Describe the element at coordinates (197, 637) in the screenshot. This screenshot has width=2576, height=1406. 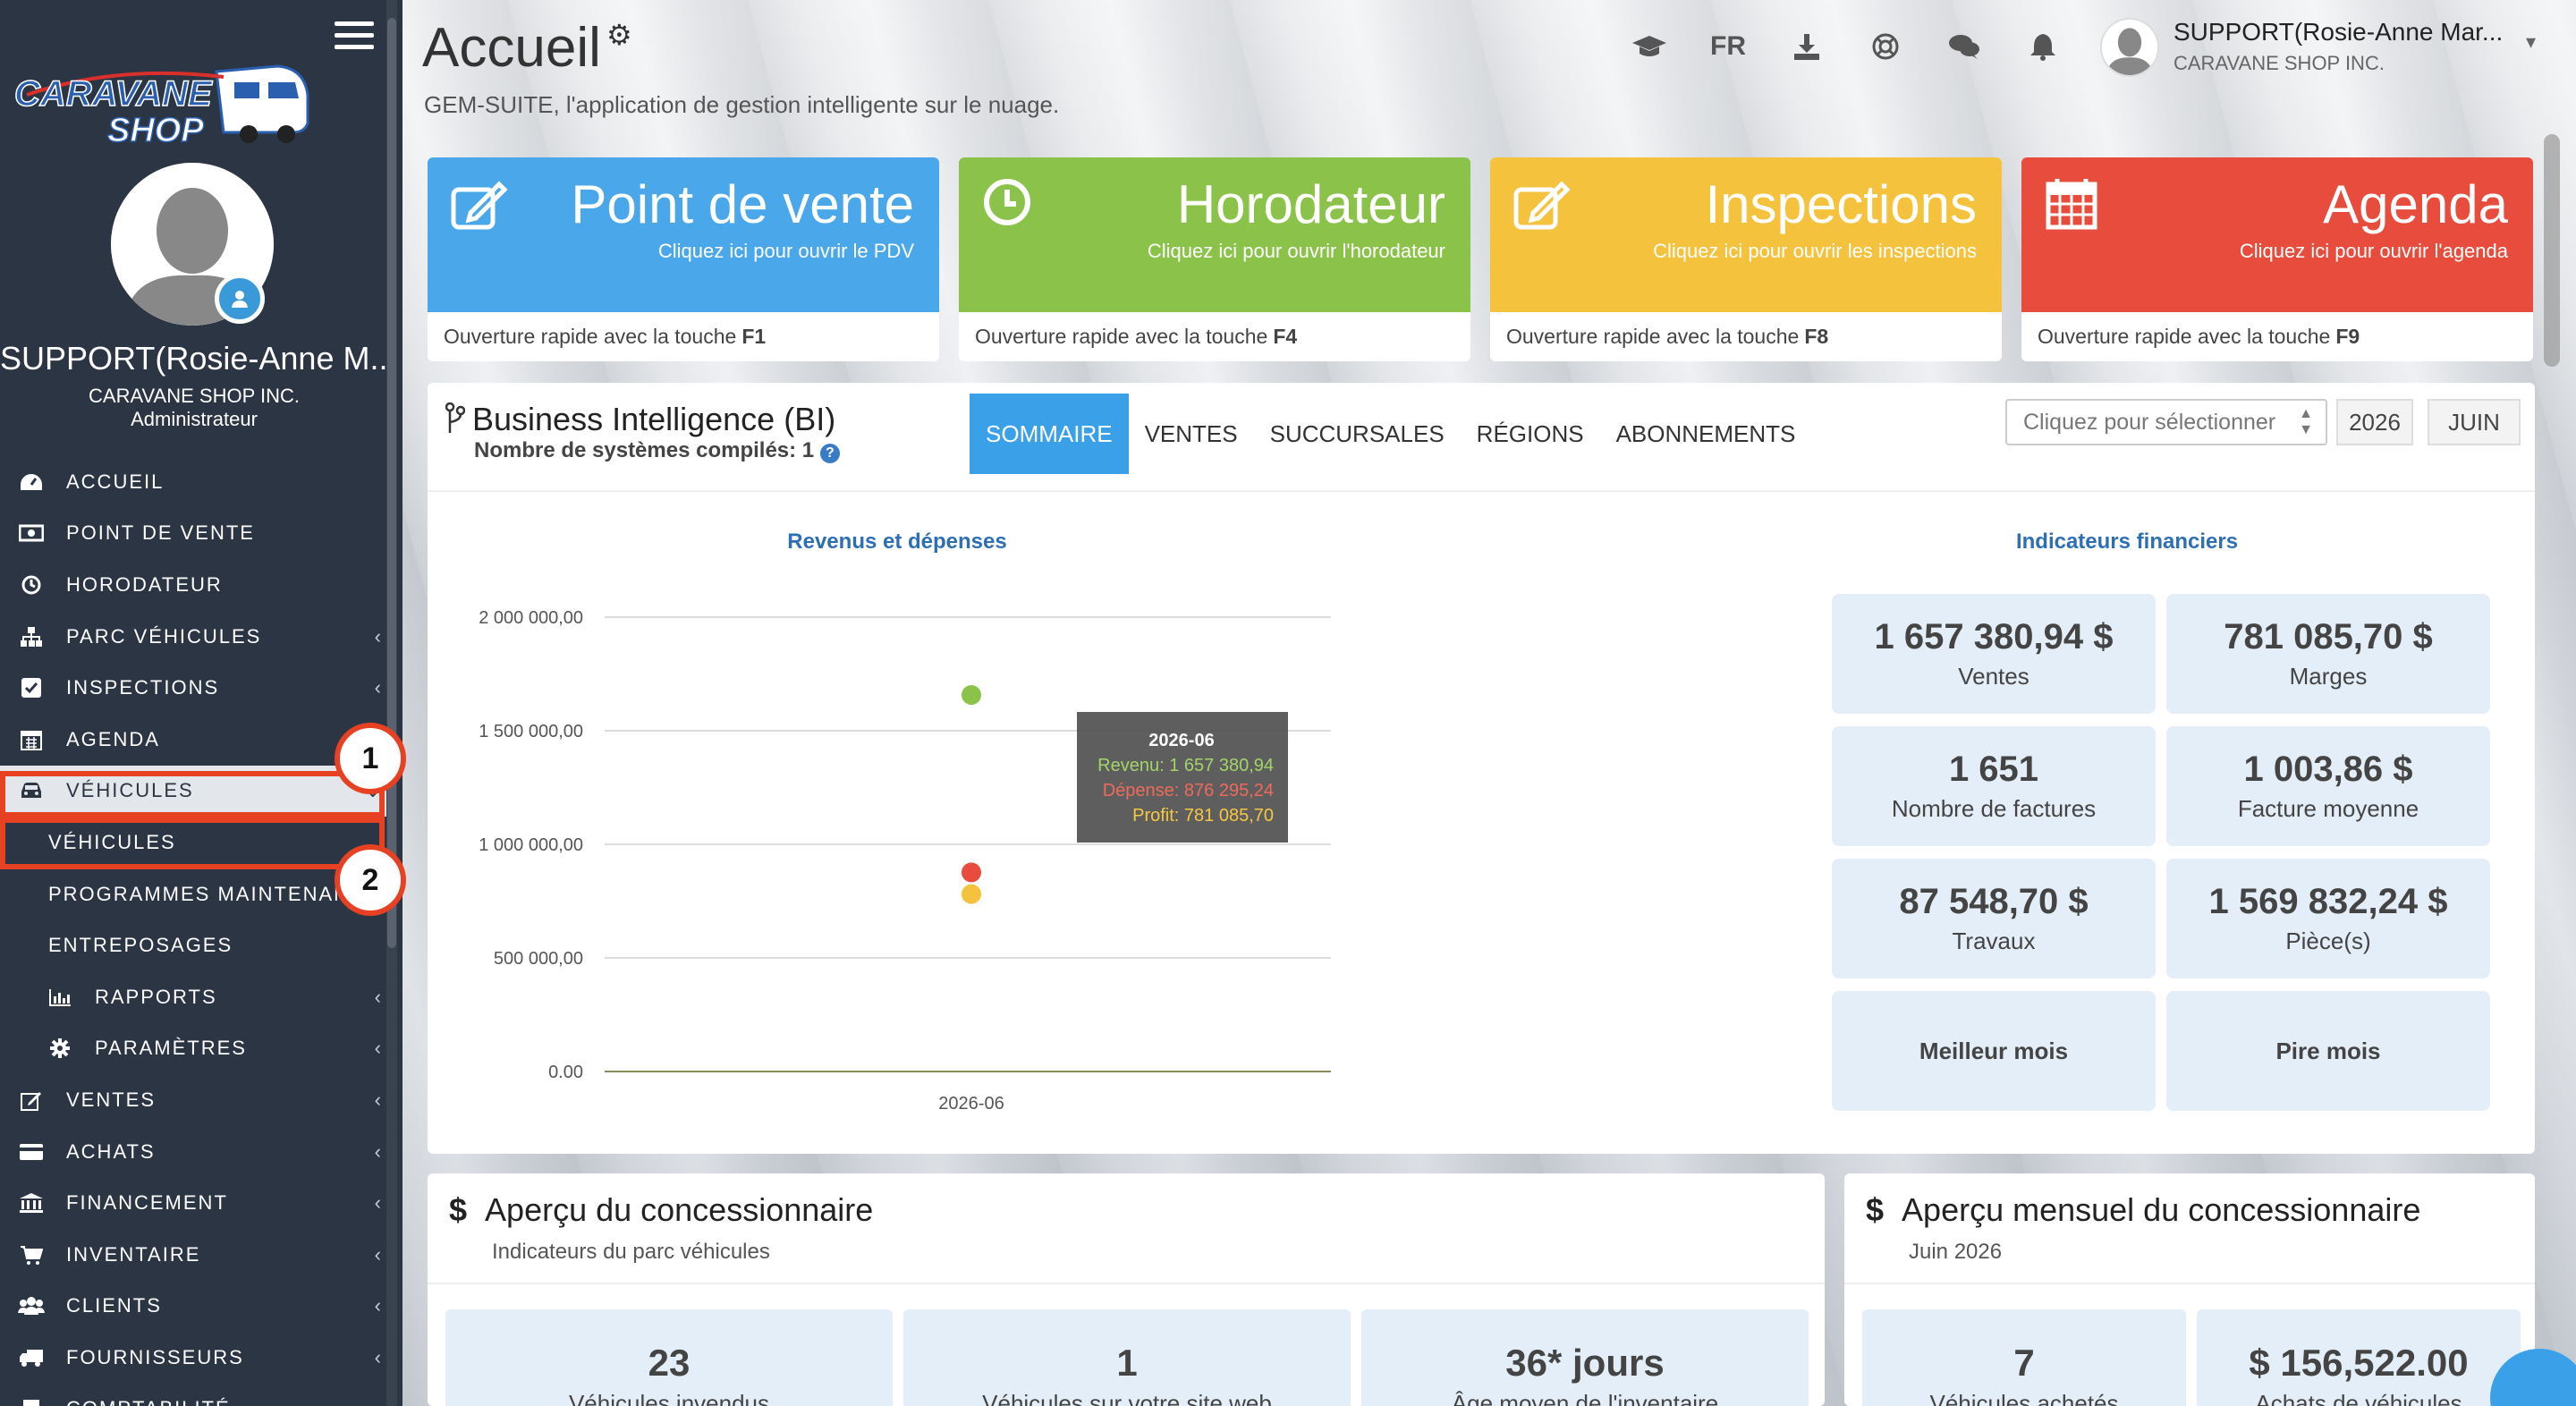
I see `sidebar-item-parc-vehicules: PARC VÉHICULES ‹` at that location.